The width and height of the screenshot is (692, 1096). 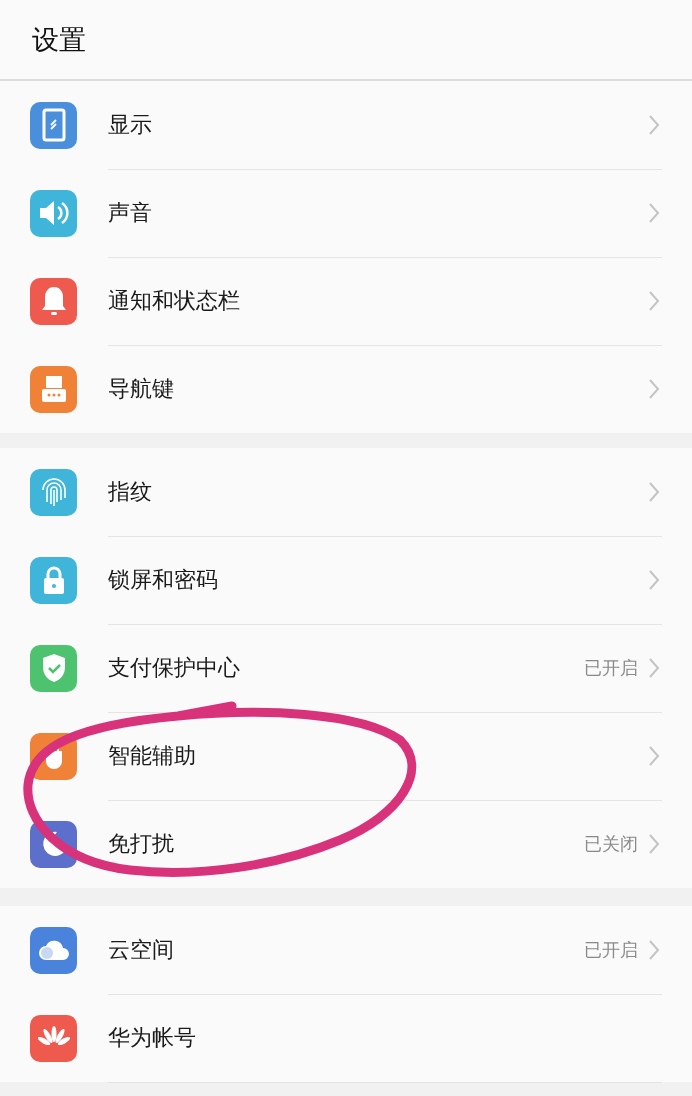 What do you see at coordinates (53, 950) in the screenshot?
I see `cloud-icon` at bounding box center [53, 950].